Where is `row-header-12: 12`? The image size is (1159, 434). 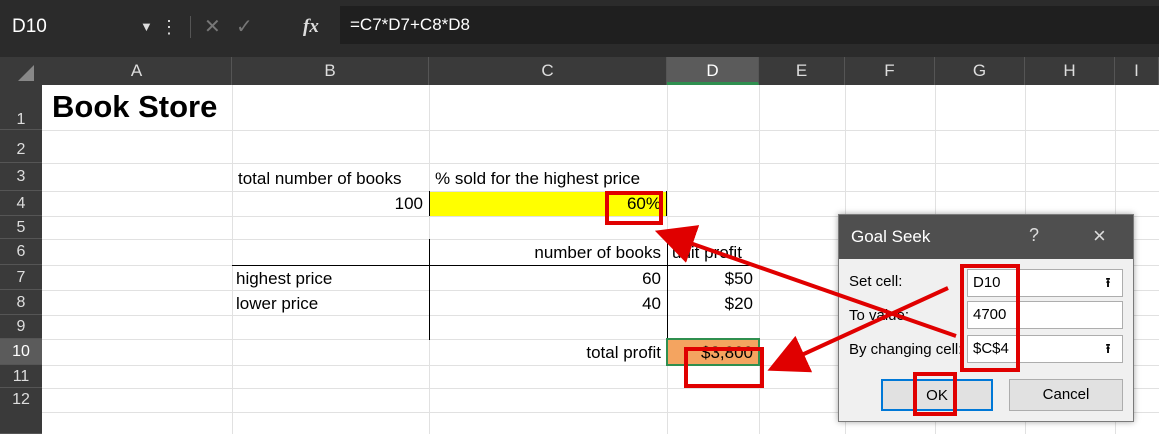
row-header-12: 12 is located at coordinates (21, 411).